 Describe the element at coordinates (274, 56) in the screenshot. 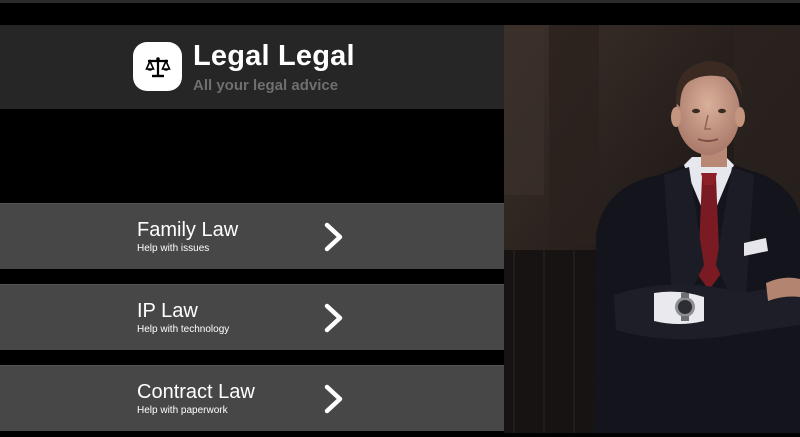

I see `brand-title: Legal Legal` at that location.